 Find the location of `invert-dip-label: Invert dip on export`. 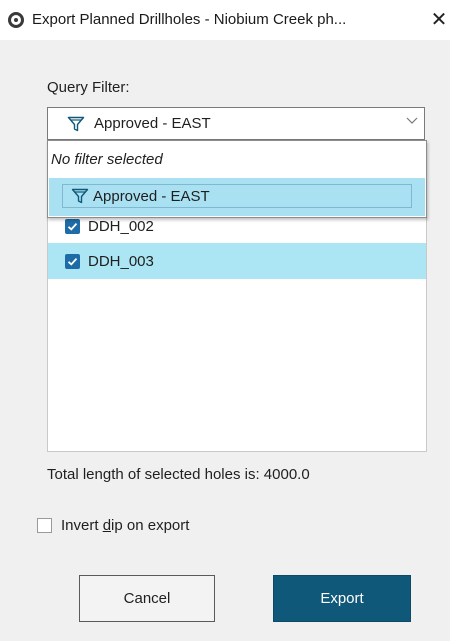

invert-dip-label: Invert dip on export is located at coordinates (125, 525).